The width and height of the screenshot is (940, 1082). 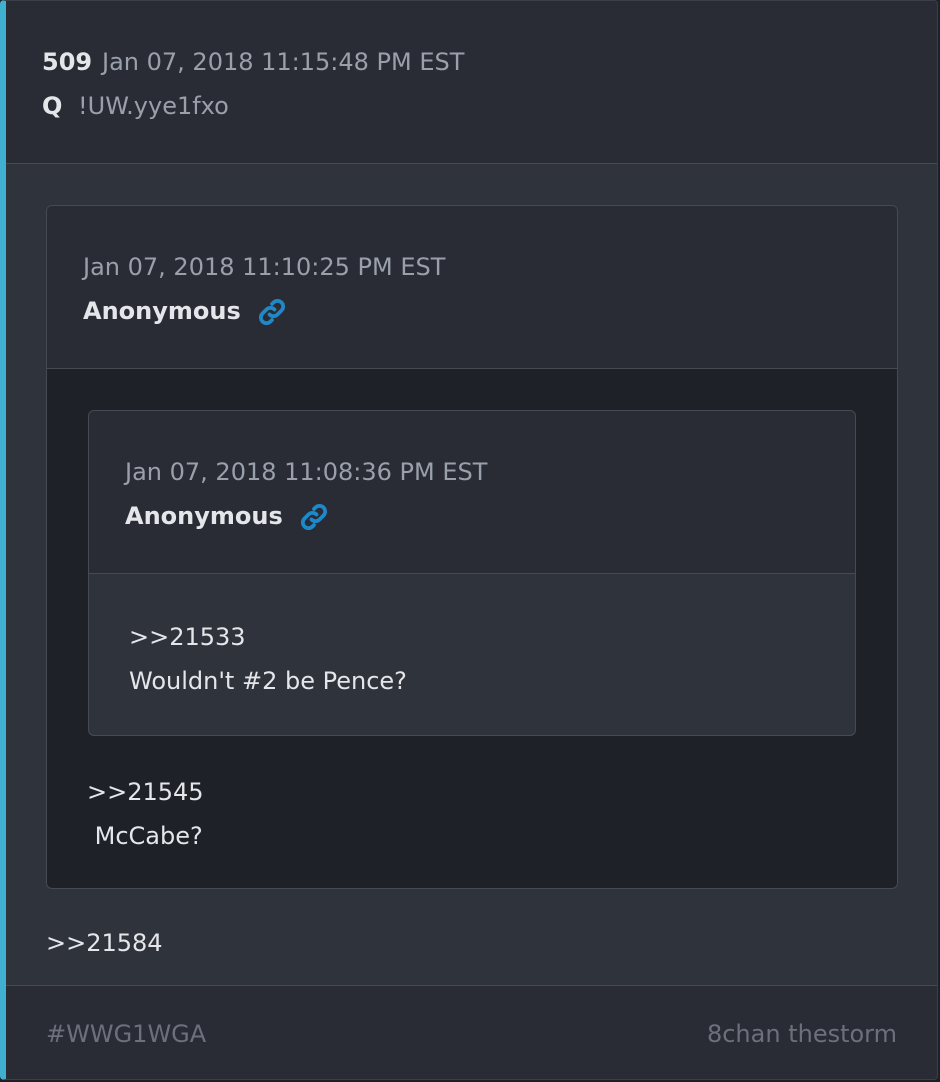 I want to click on nested-quoted-post-author: Anonymous, so click(x=204, y=516).